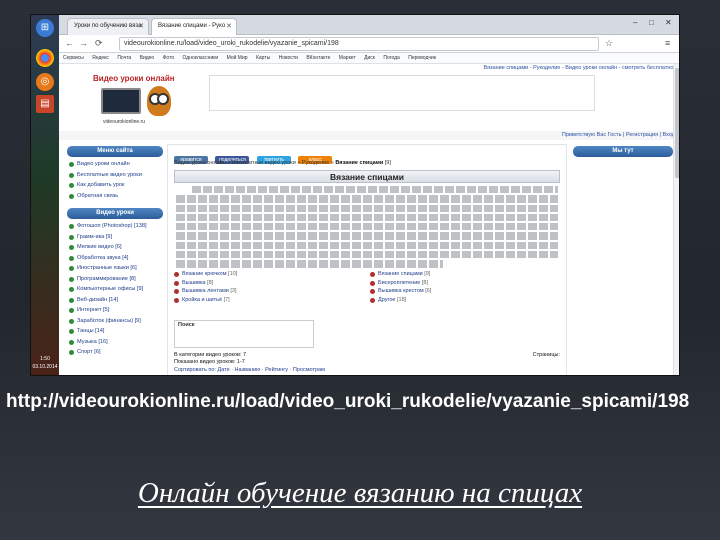 The width and height of the screenshot is (720, 540). Describe the element at coordinates (134, 78) in the screenshot. I see `logo-title: Видео уроки онлайн` at that location.